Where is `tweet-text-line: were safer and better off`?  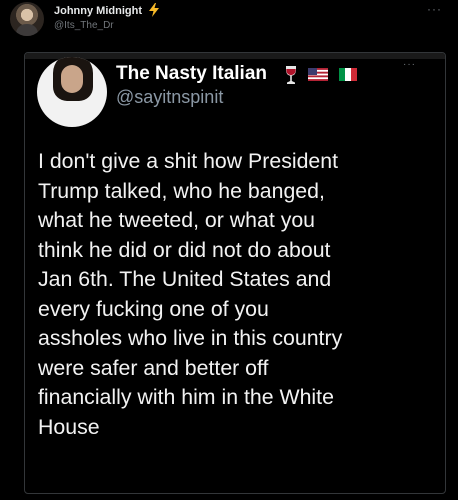 tweet-text-line: were safer and better off is located at coordinates (153, 367).